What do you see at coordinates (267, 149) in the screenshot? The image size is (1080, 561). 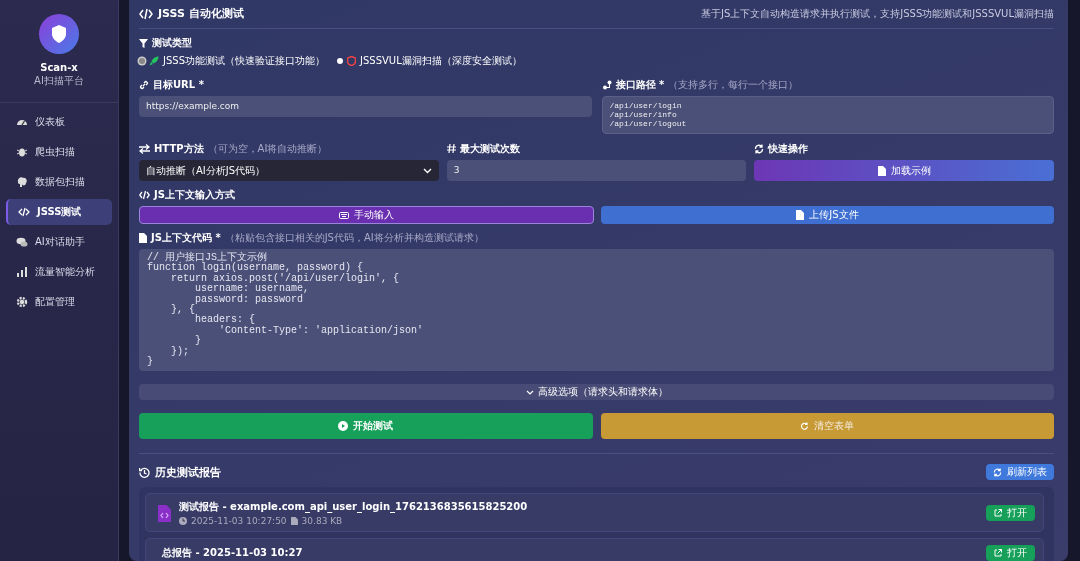 I see `field-hint: （可为空，AI将自动推断）` at bounding box center [267, 149].